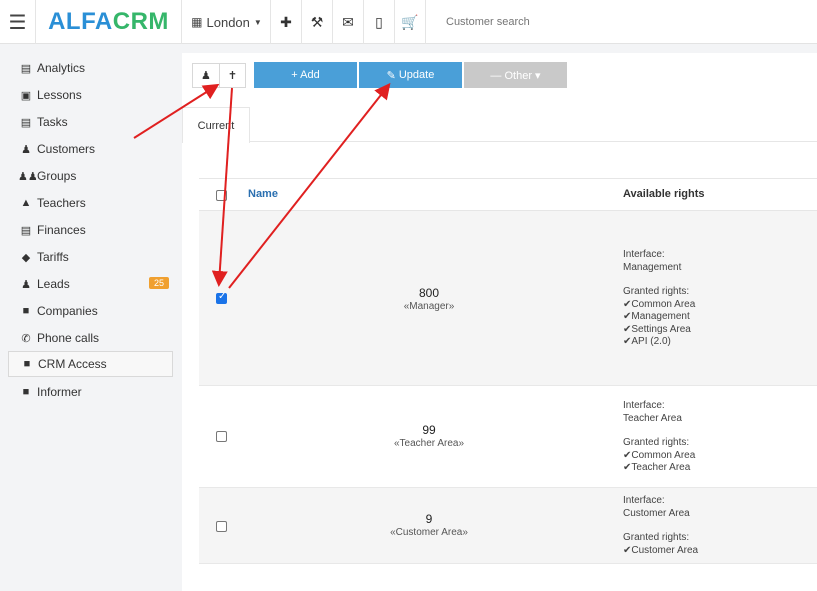  I want to click on sidebar-item-phone-calls: ✆ Phone calls, so click(90, 338).